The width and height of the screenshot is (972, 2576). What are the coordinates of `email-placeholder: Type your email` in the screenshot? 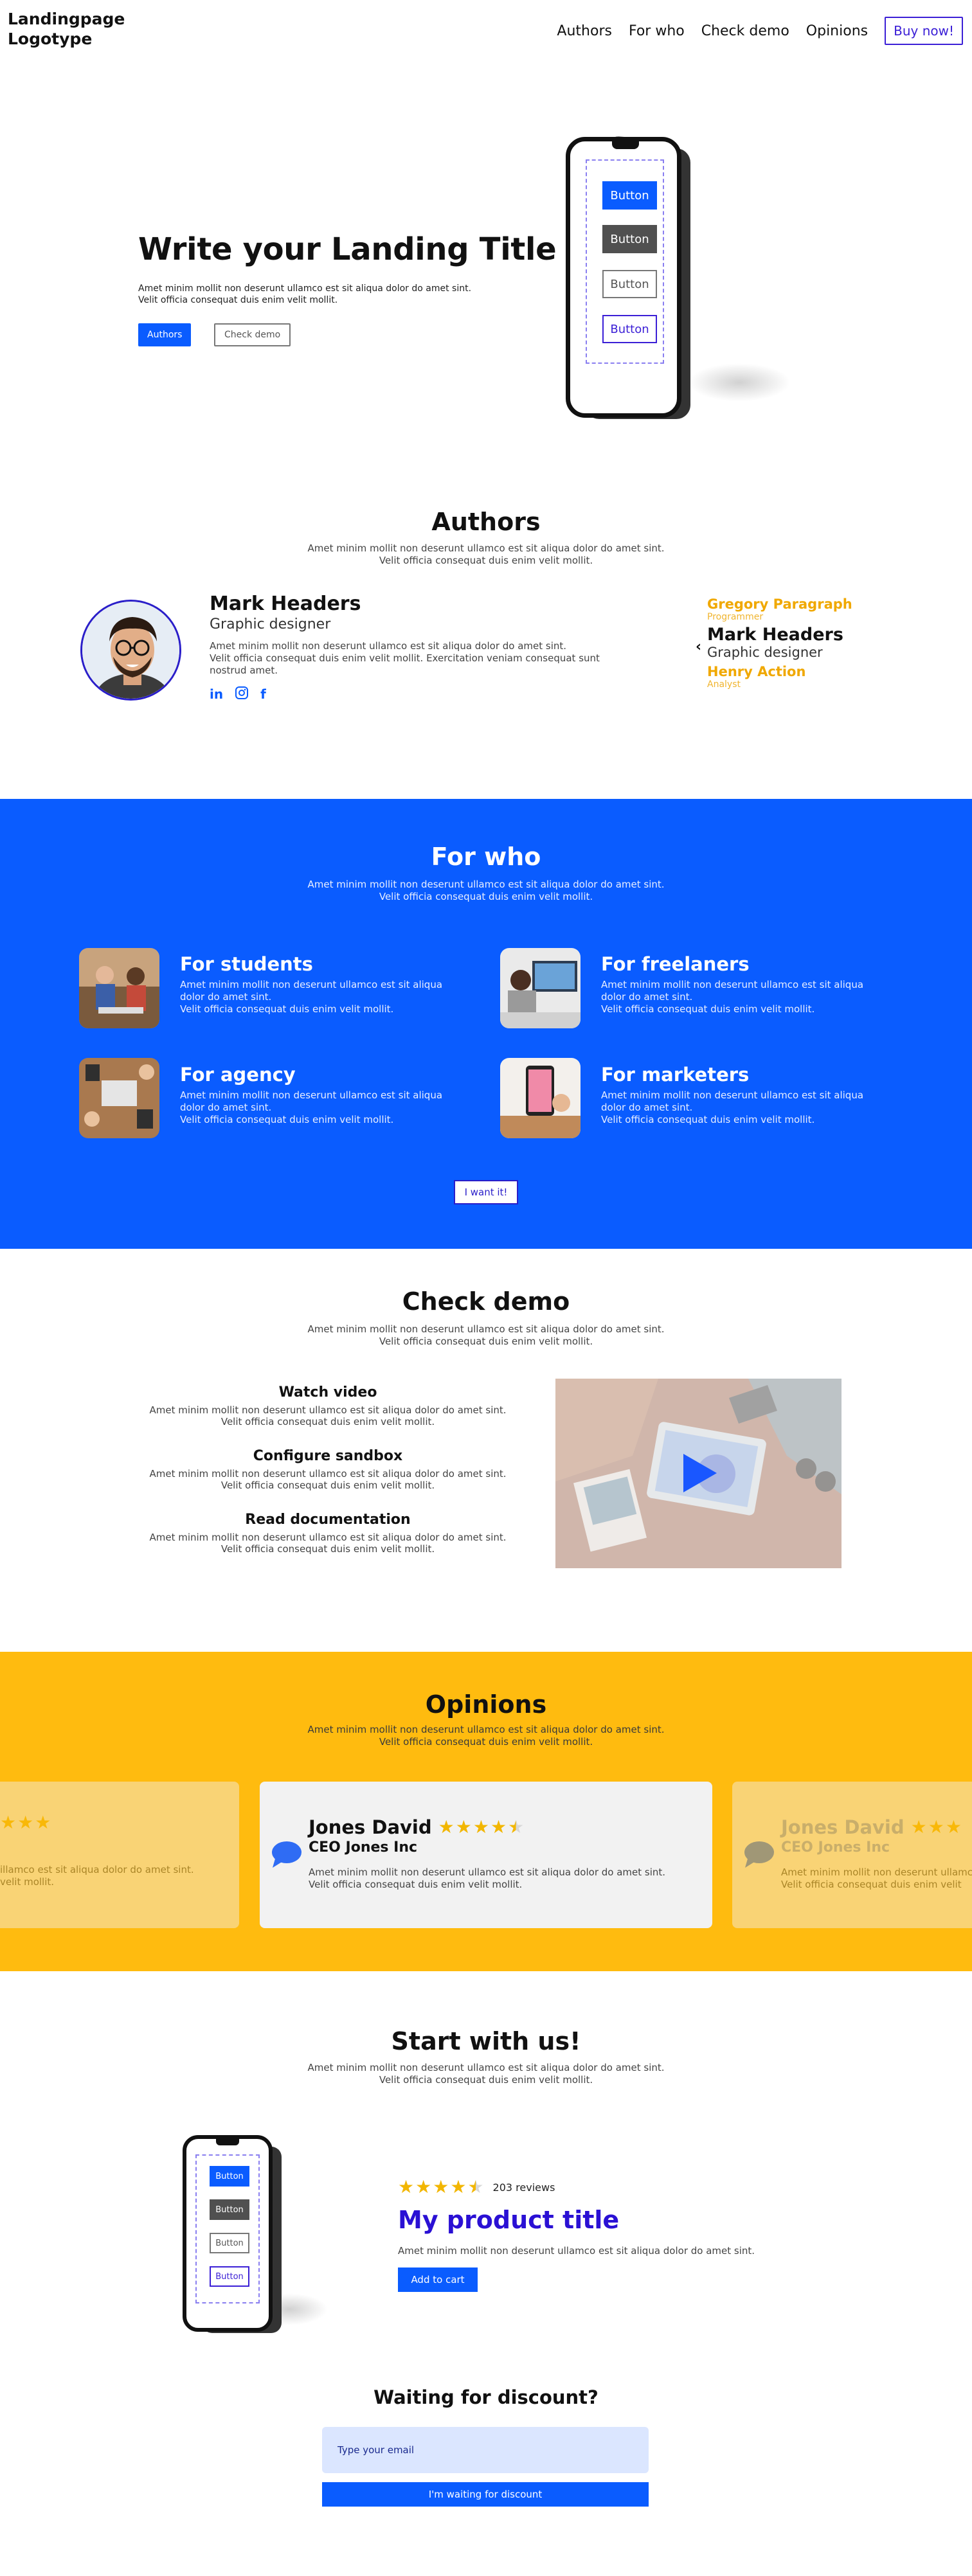 It's located at (376, 2450).